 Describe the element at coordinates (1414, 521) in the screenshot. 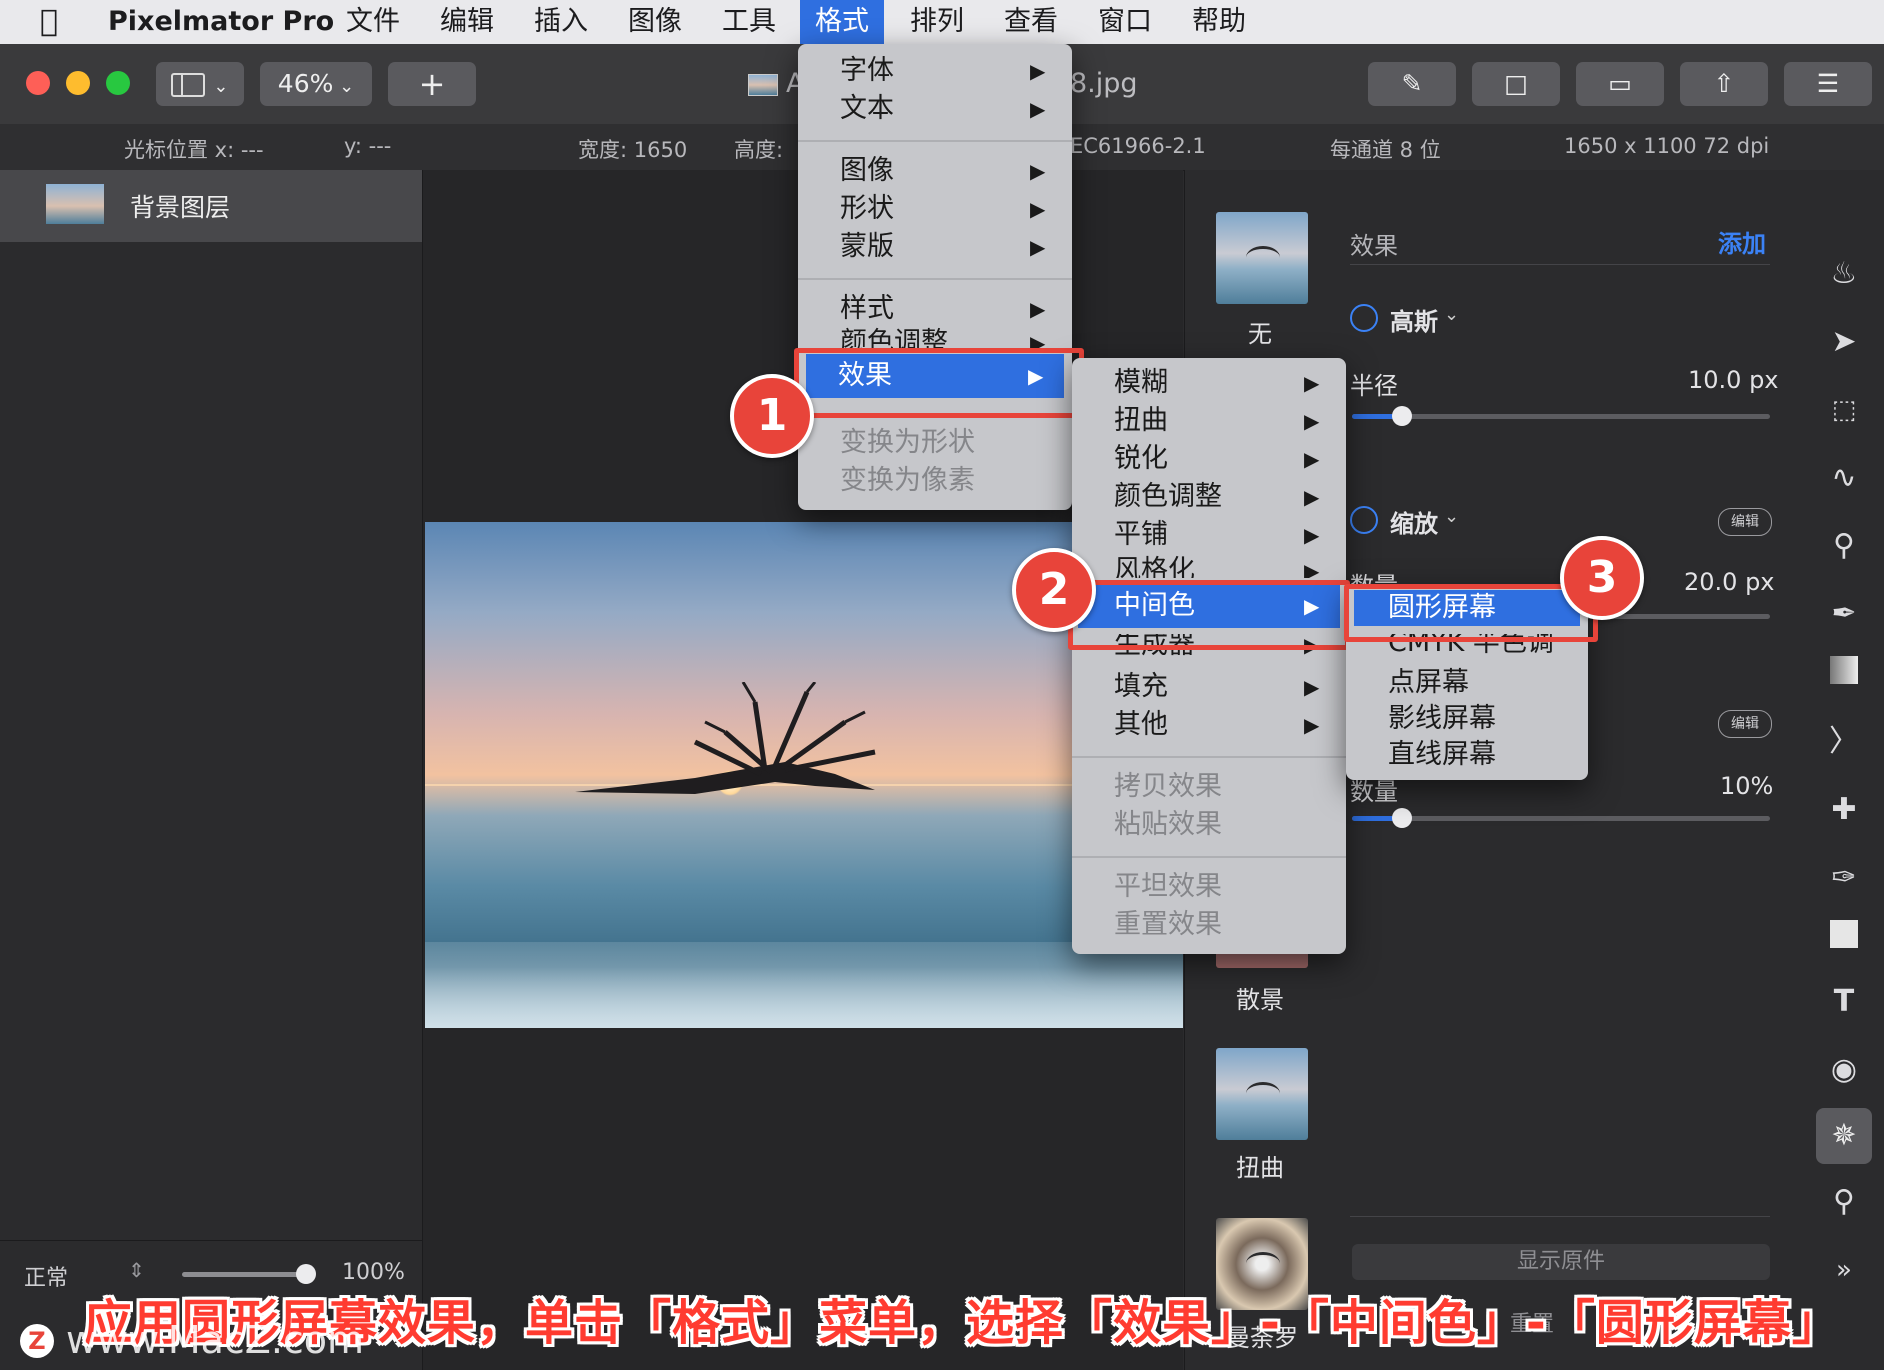

I see `zoom-label: 缩放` at that location.